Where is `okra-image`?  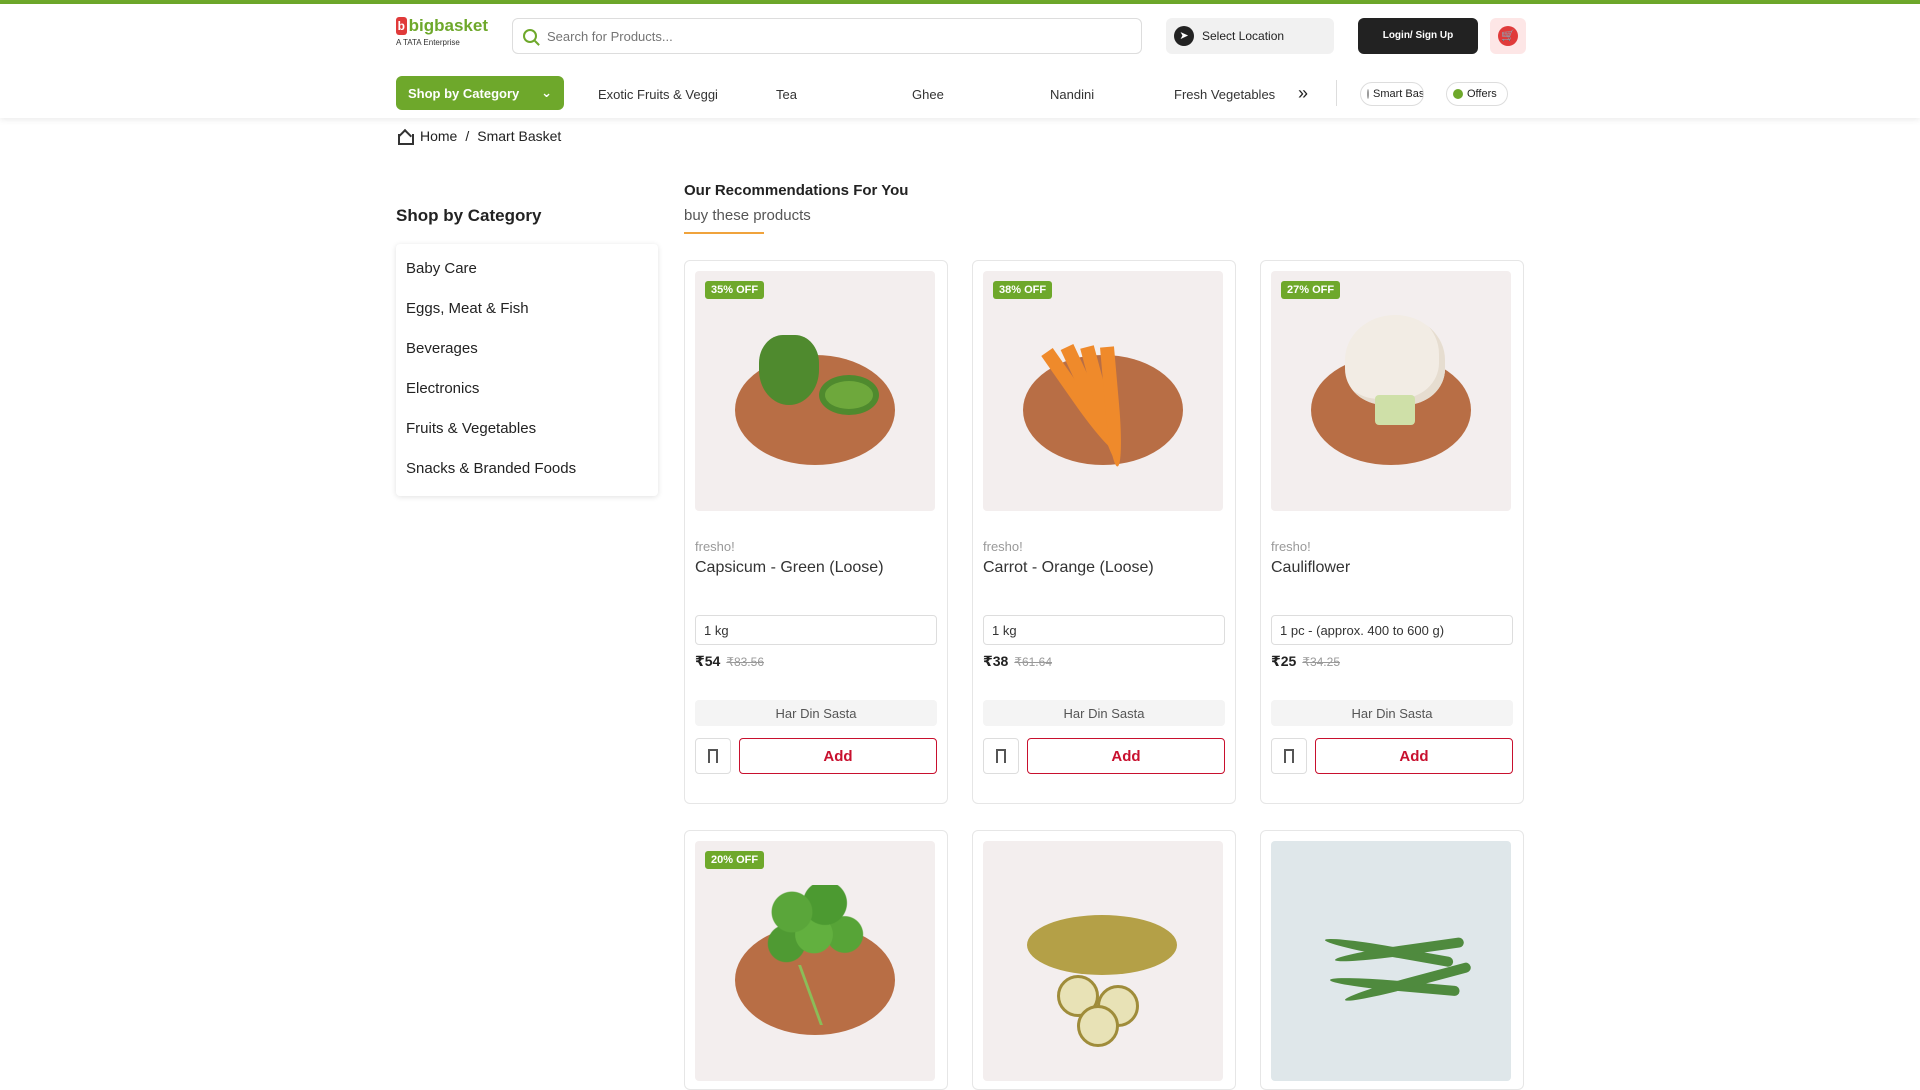
okra-image is located at coordinates (1391, 961).